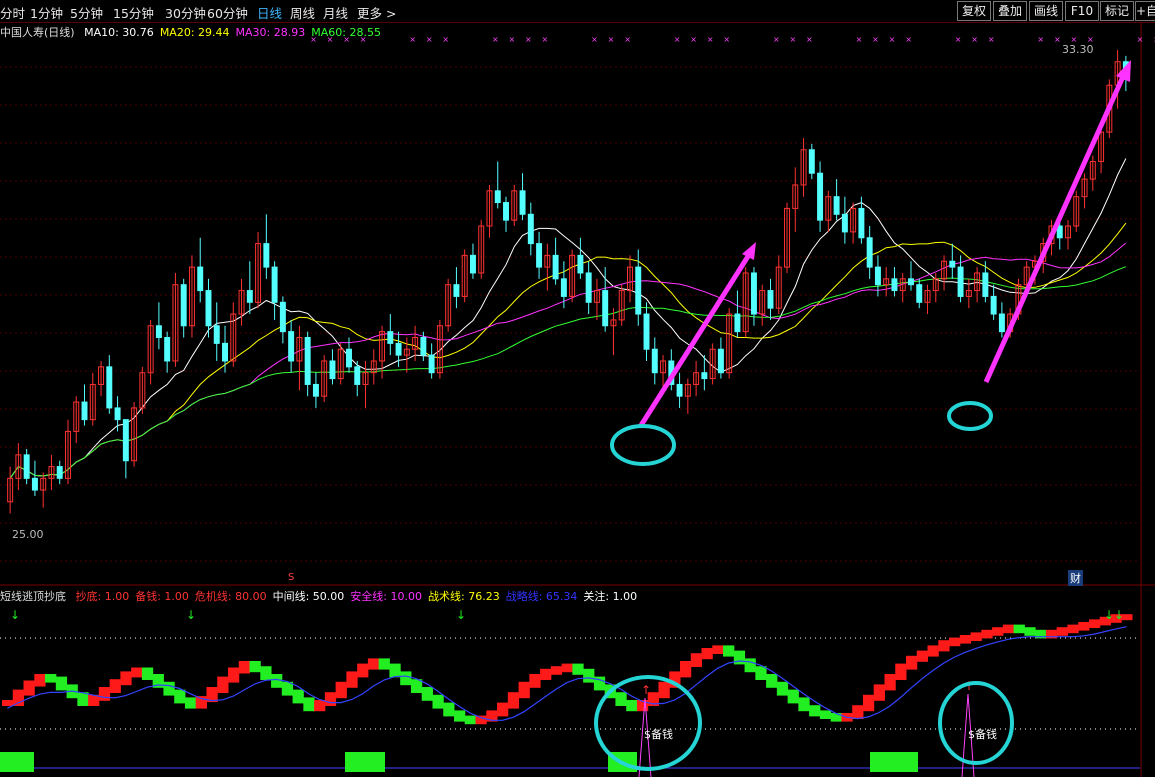 The image size is (1155, 777). I want to click on financial-marker: 财, so click(1075, 578).